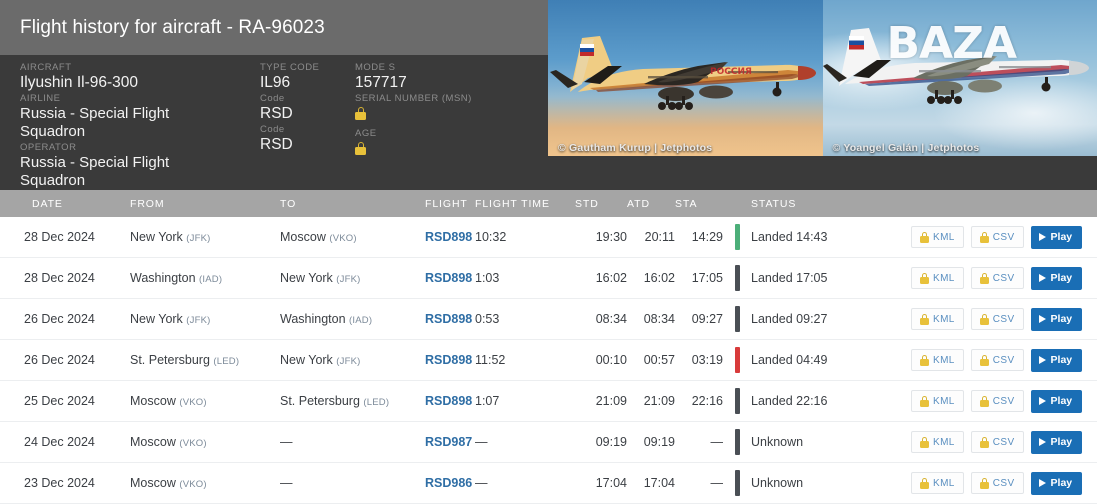  What do you see at coordinates (205, 401) in the screenshot?
I see `cell-from: Moscow (VKO)` at bounding box center [205, 401].